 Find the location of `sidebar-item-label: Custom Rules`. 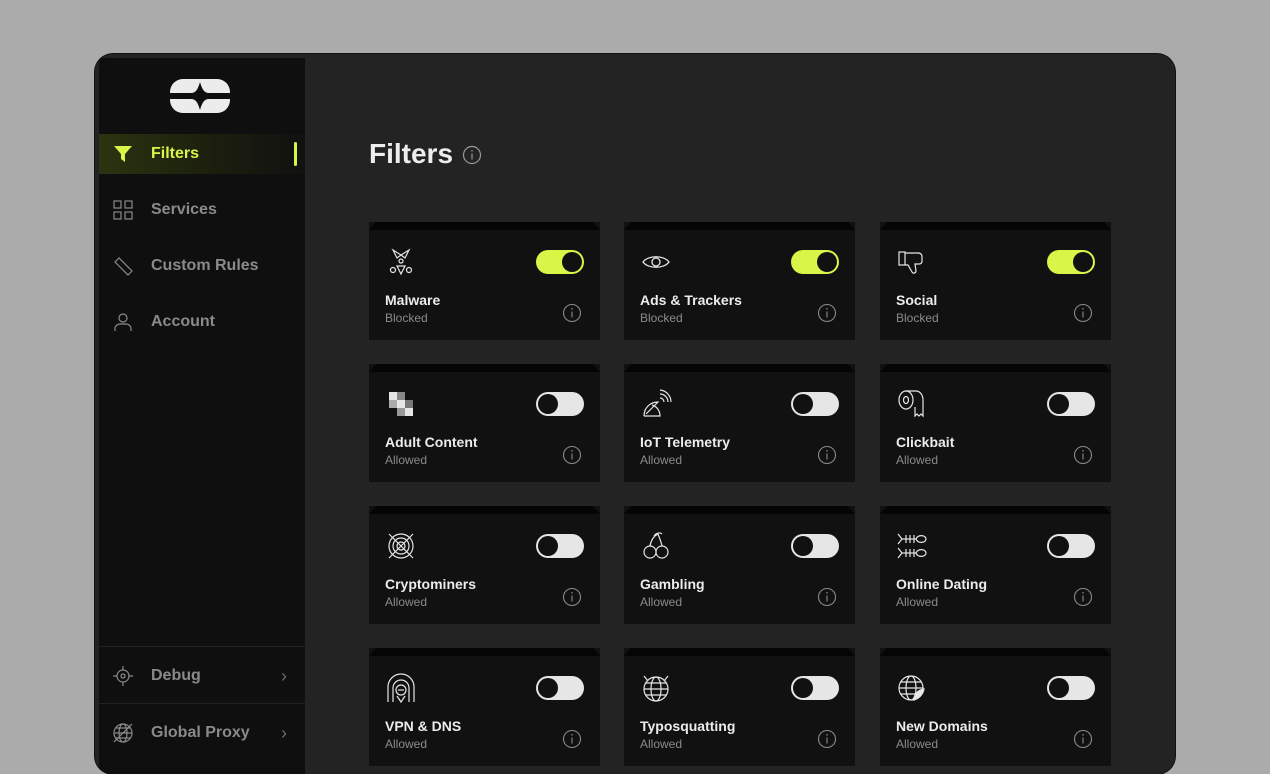

sidebar-item-label: Custom Rules is located at coordinates (205, 265).